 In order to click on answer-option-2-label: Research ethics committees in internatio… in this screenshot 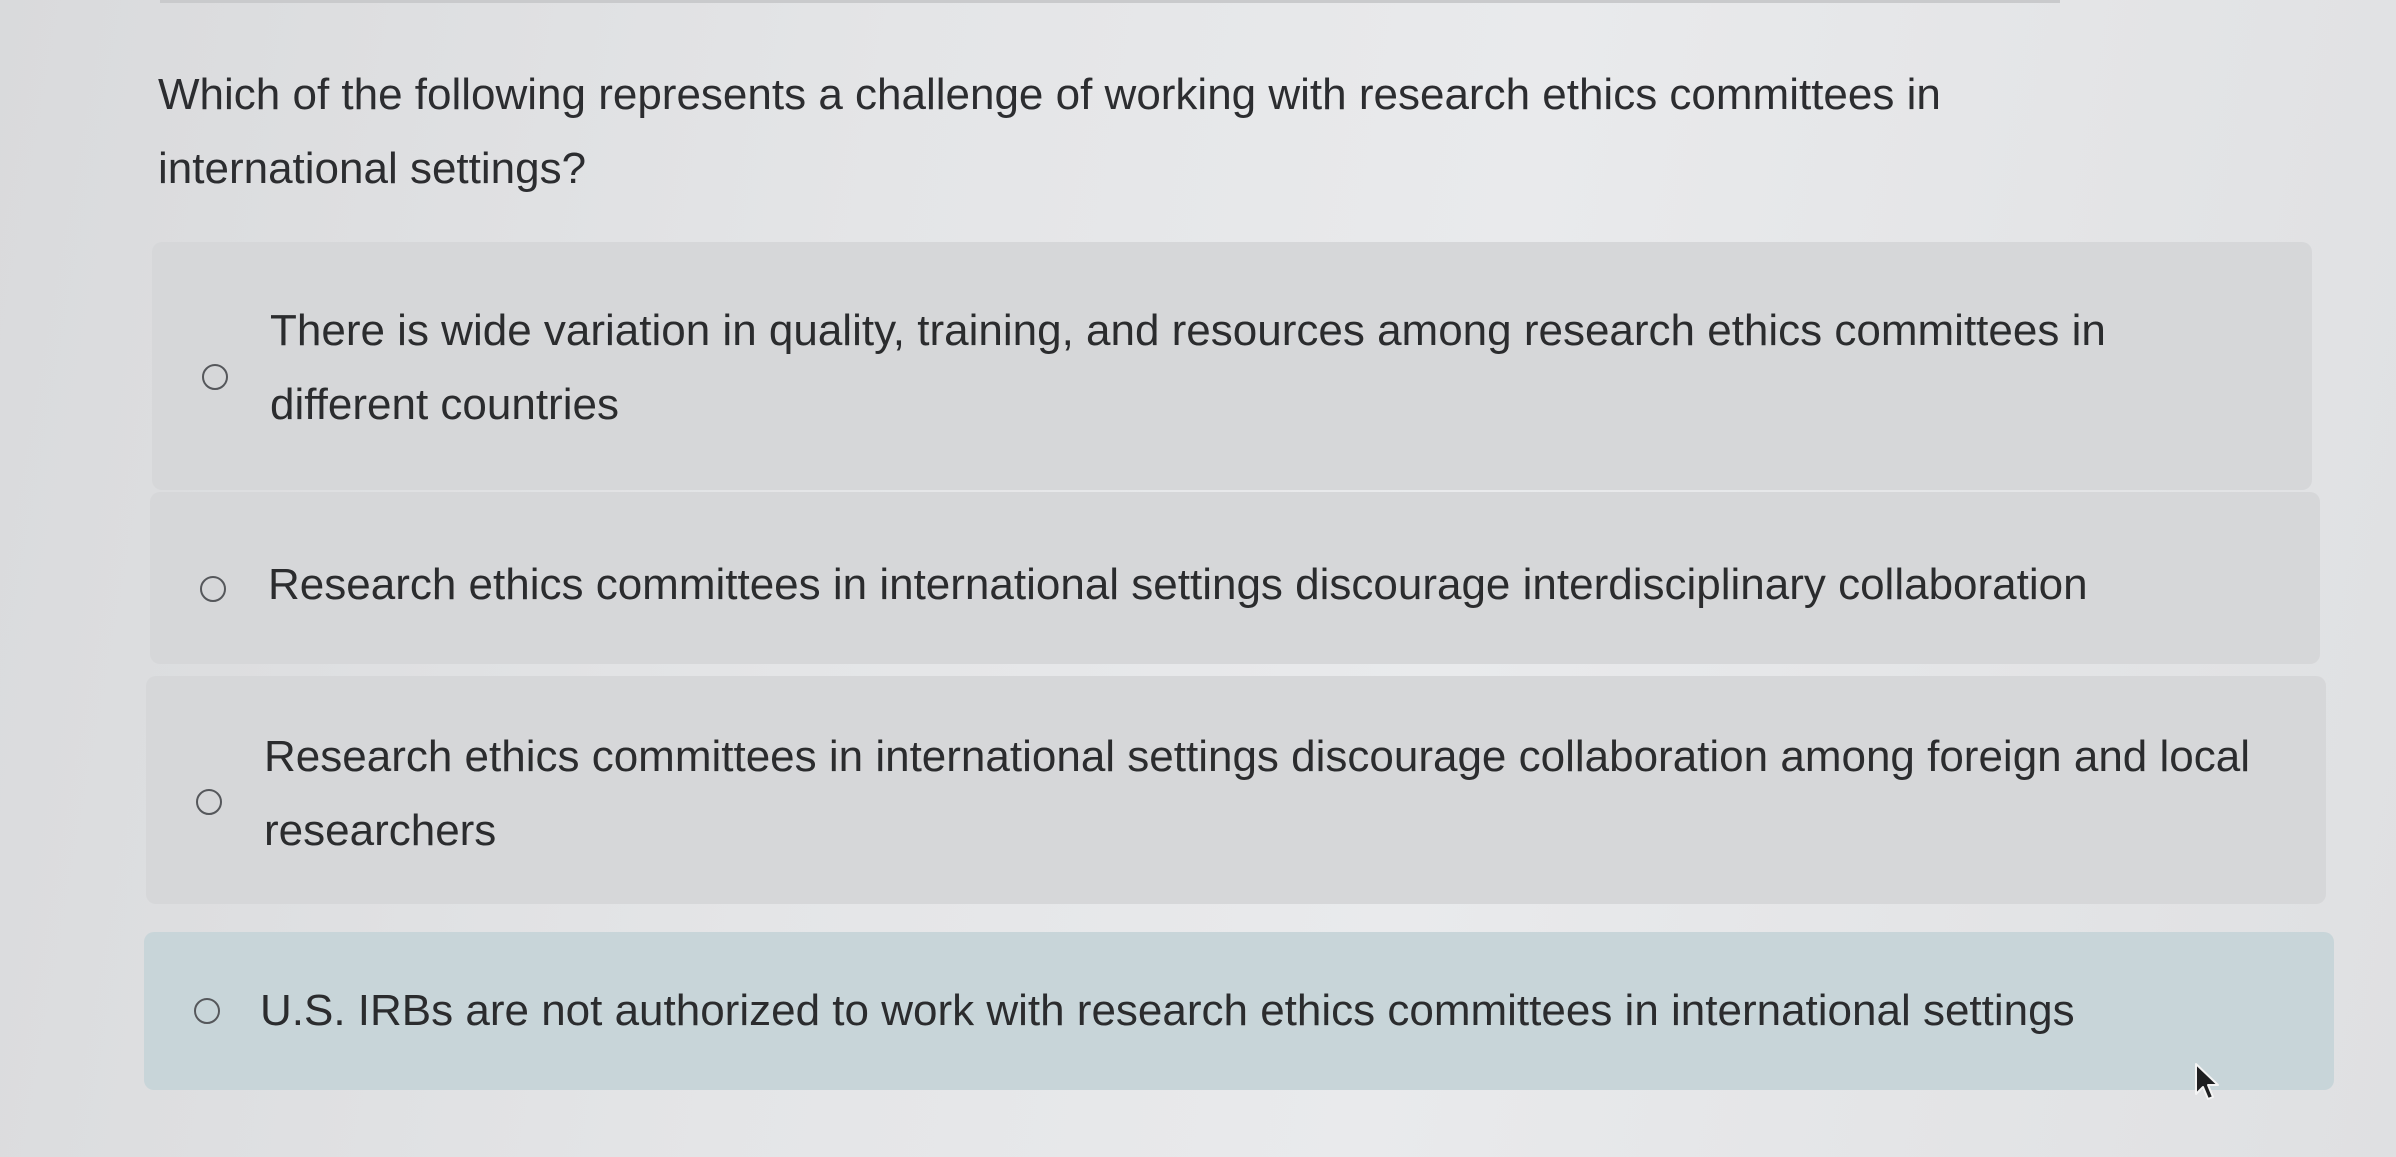, I will do `click(1178, 584)`.